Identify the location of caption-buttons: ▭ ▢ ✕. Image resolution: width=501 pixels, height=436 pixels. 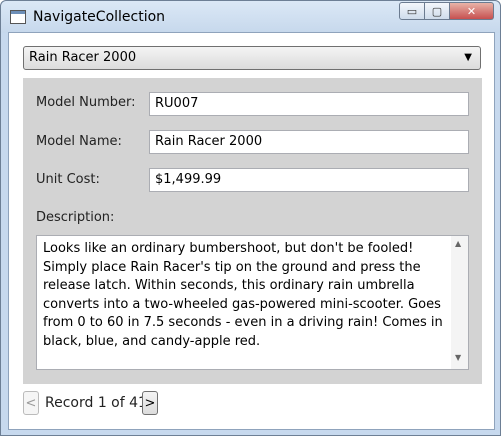
(446, 11).